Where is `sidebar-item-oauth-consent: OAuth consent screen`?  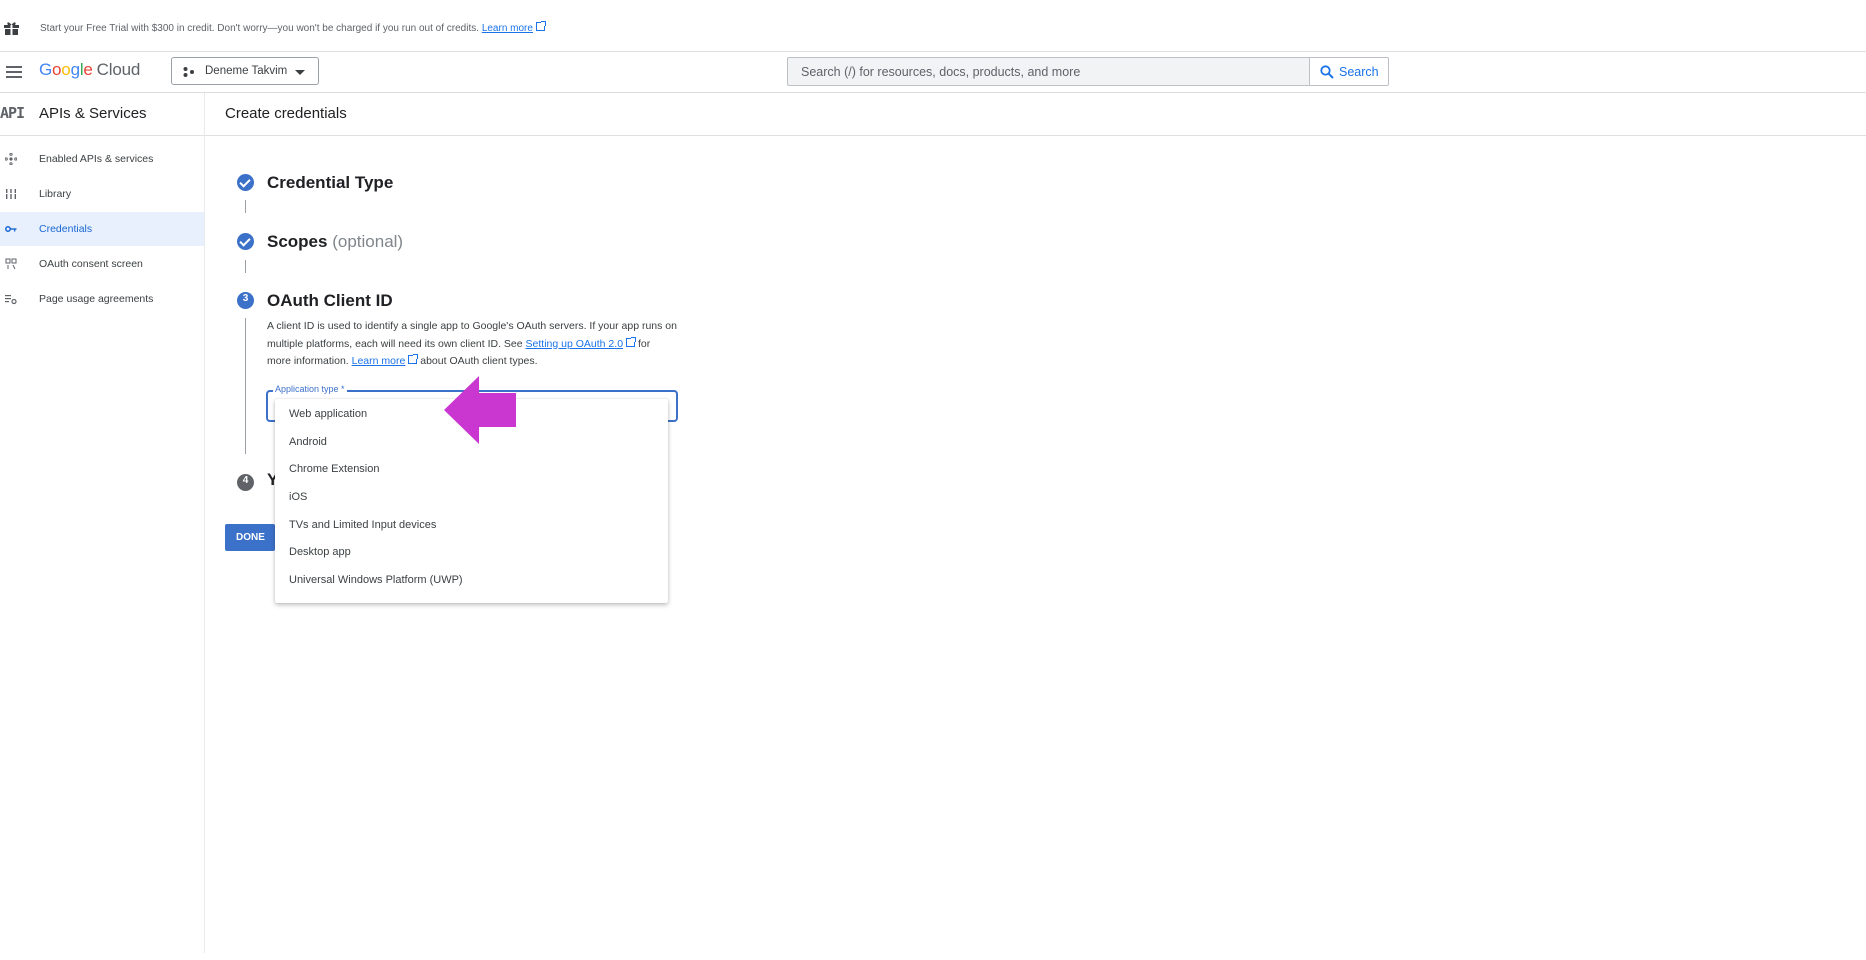
sidebar-item-oauth-consent: OAuth consent screen is located at coordinates (102, 264).